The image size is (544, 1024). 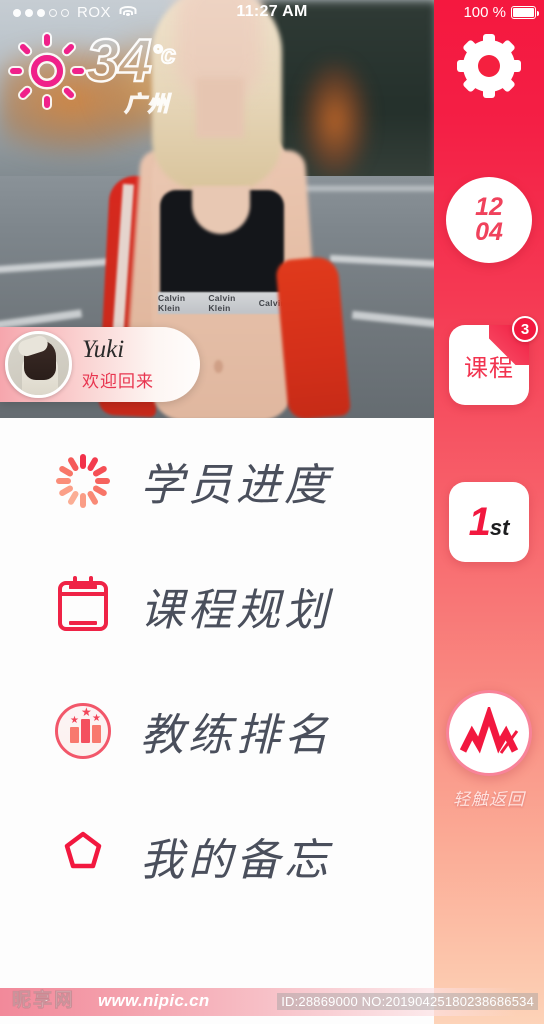 I want to click on user-welcome-card: Yuki 欢迎回来, so click(x=100, y=364).